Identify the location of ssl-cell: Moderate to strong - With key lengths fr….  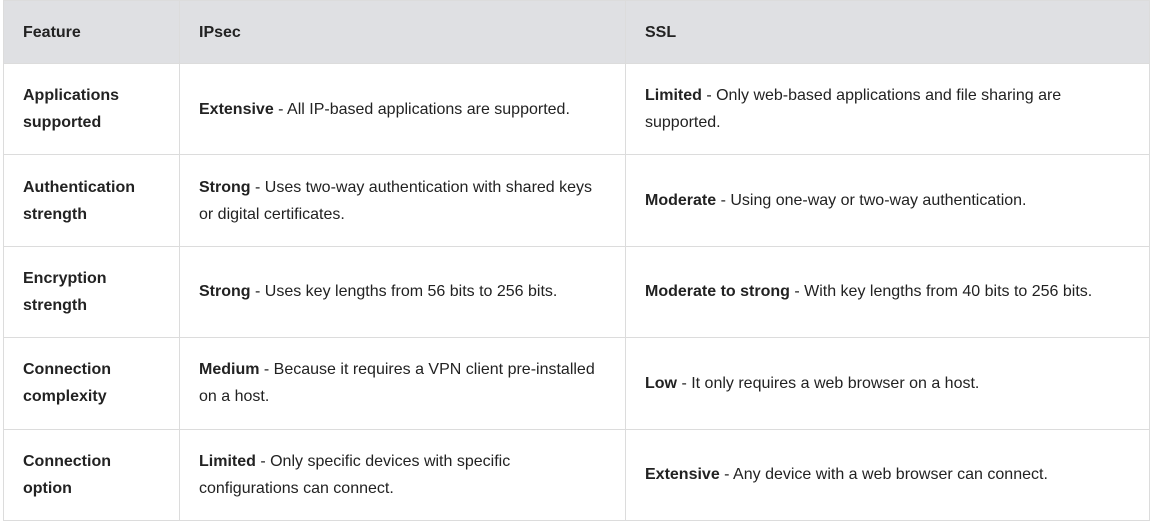
(887, 292).